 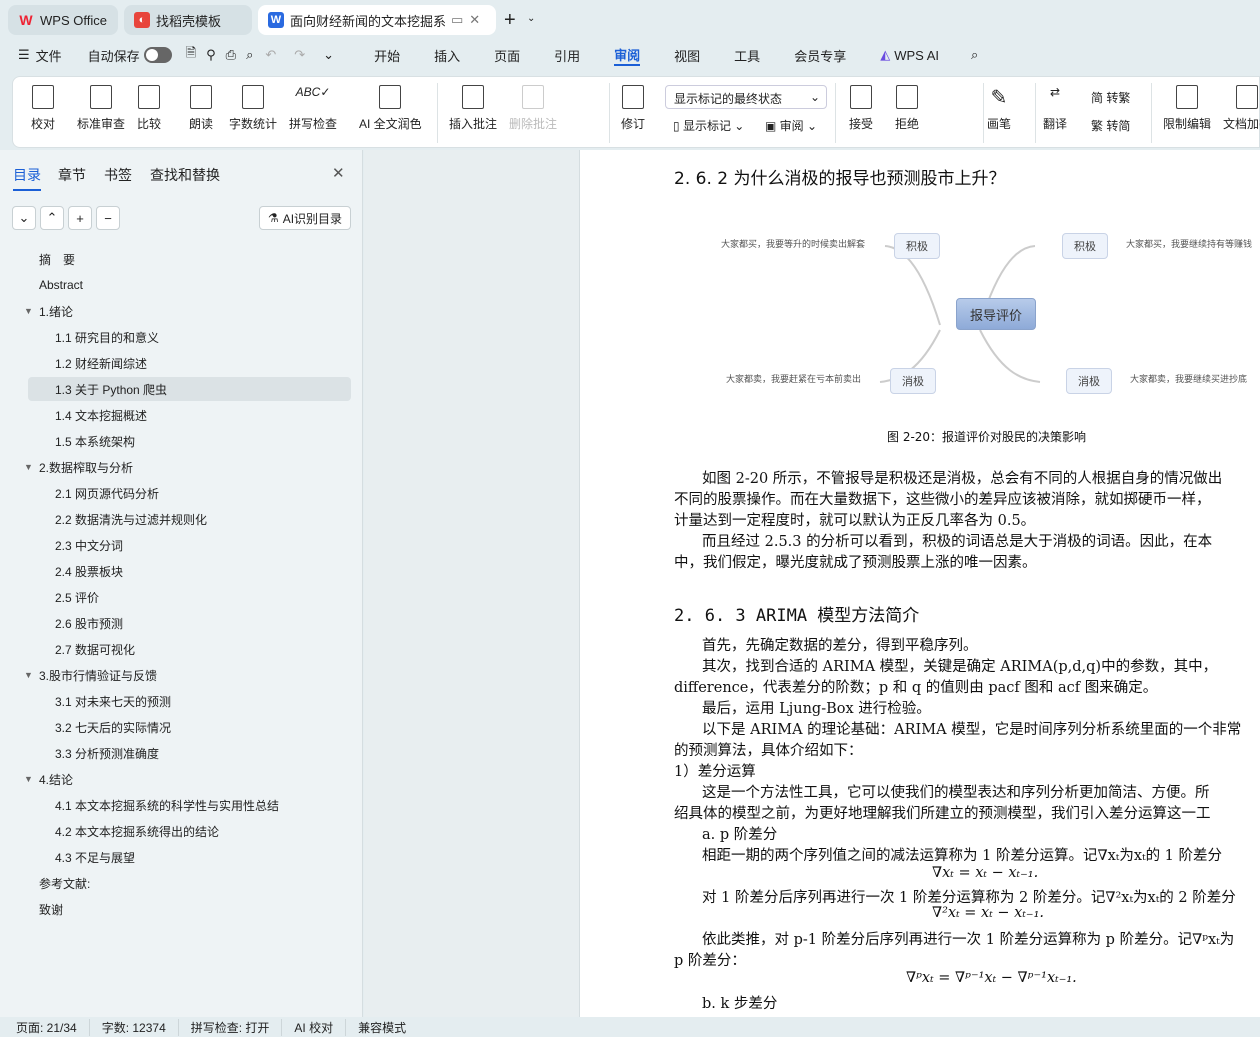 I want to click on toc-item: ▼ 1.绪论, so click(x=187, y=311).